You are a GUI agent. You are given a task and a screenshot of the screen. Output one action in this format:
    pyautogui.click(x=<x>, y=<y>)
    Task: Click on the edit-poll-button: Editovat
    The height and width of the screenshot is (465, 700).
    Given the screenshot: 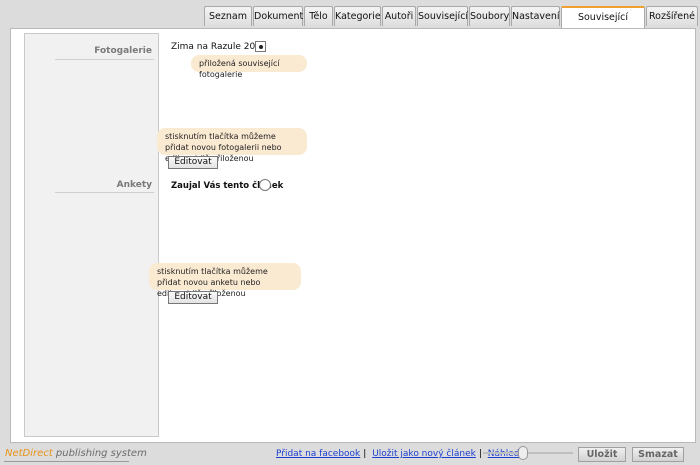 What is the action you would take?
    pyautogui.click(x=193, y=297)
    